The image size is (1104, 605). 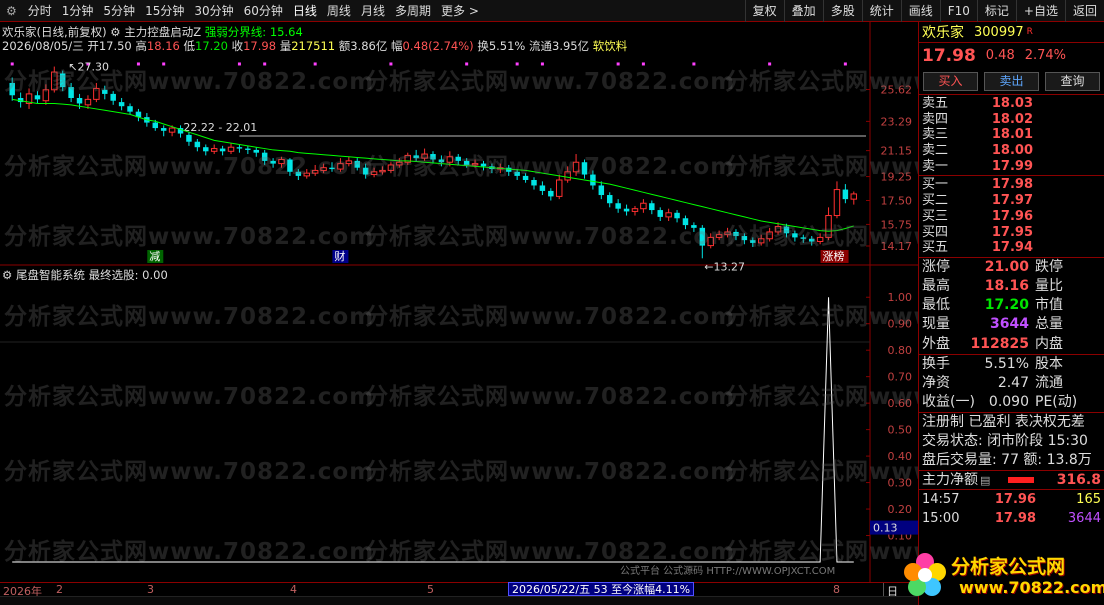 What do you see at coordinates (1072, 81) in the screenshot?
I see `query-button: 查询` at bounding box center [1072, 81].